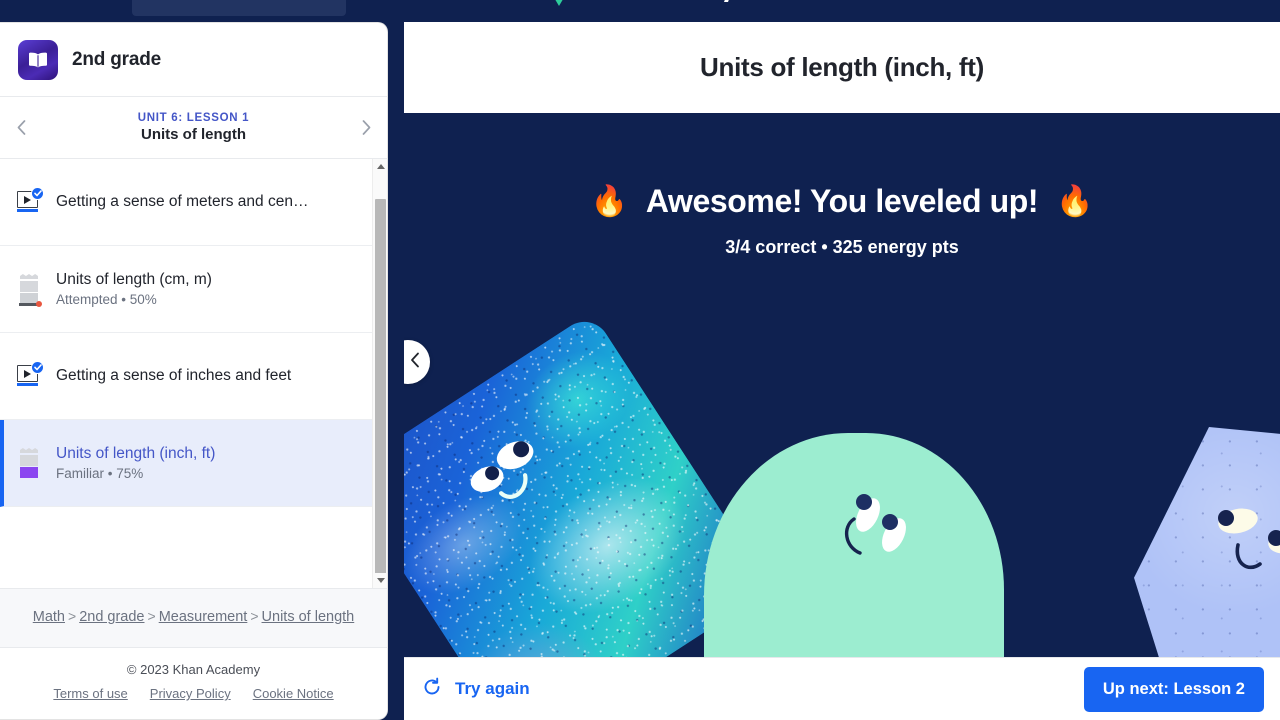 The width and height of the screenshot is (1280, 720). What do you see at coordinates (842, 247) in the screenshot?
I see `celebration-score: 3/4 correct • 325 energy pts` at bounding box center [842, 247].